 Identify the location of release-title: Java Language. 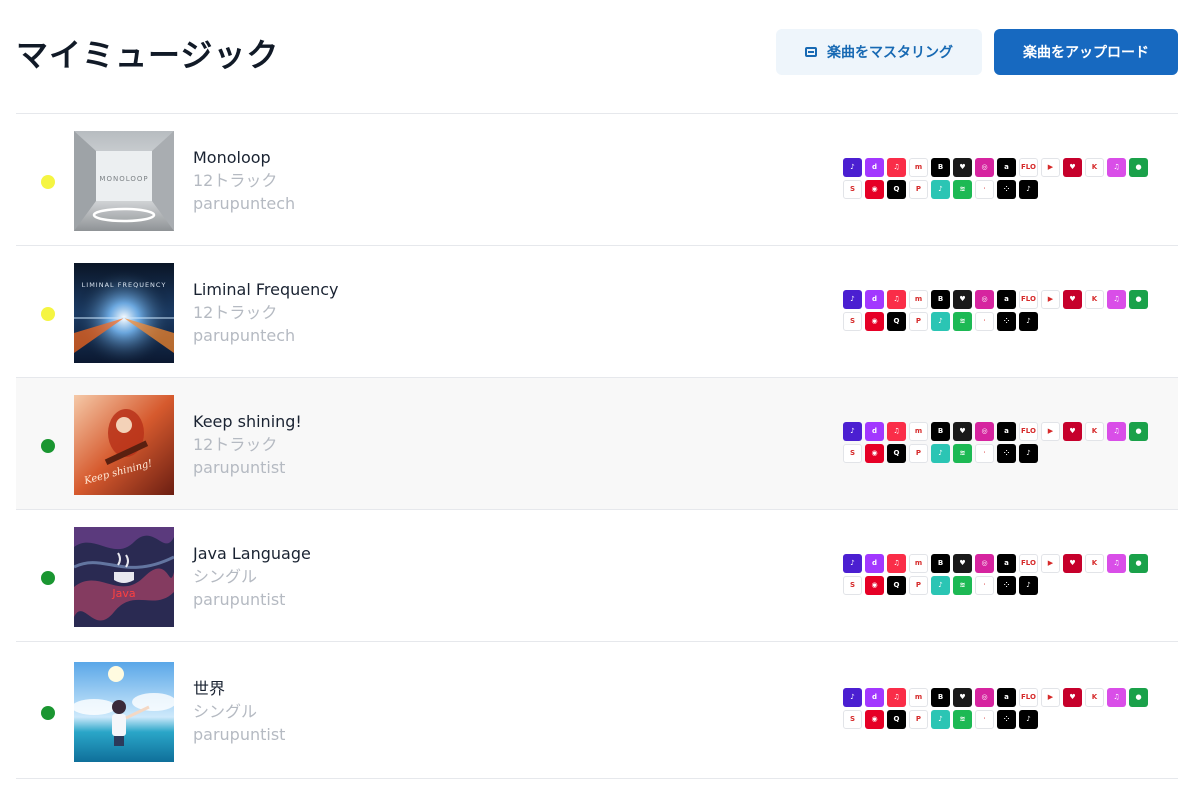
(252, 554).